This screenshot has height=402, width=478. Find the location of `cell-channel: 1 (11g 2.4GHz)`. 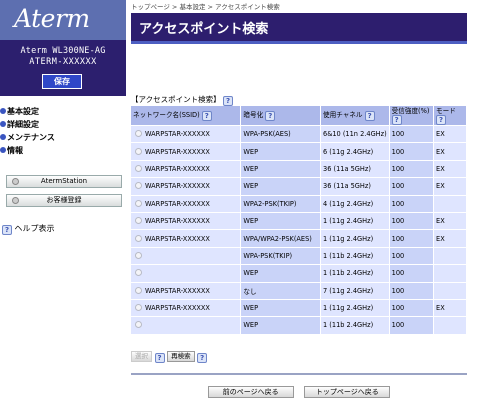

cell-channel: 1 (11g 2.4GHz) is located at coordinates (355, 308).